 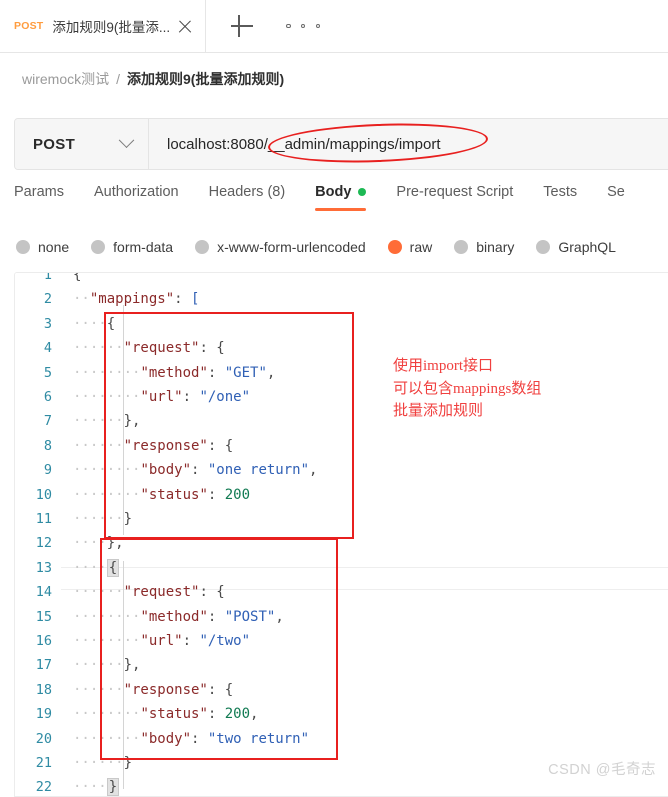 I want to click on code-token: }, so click(x=128, y=519).